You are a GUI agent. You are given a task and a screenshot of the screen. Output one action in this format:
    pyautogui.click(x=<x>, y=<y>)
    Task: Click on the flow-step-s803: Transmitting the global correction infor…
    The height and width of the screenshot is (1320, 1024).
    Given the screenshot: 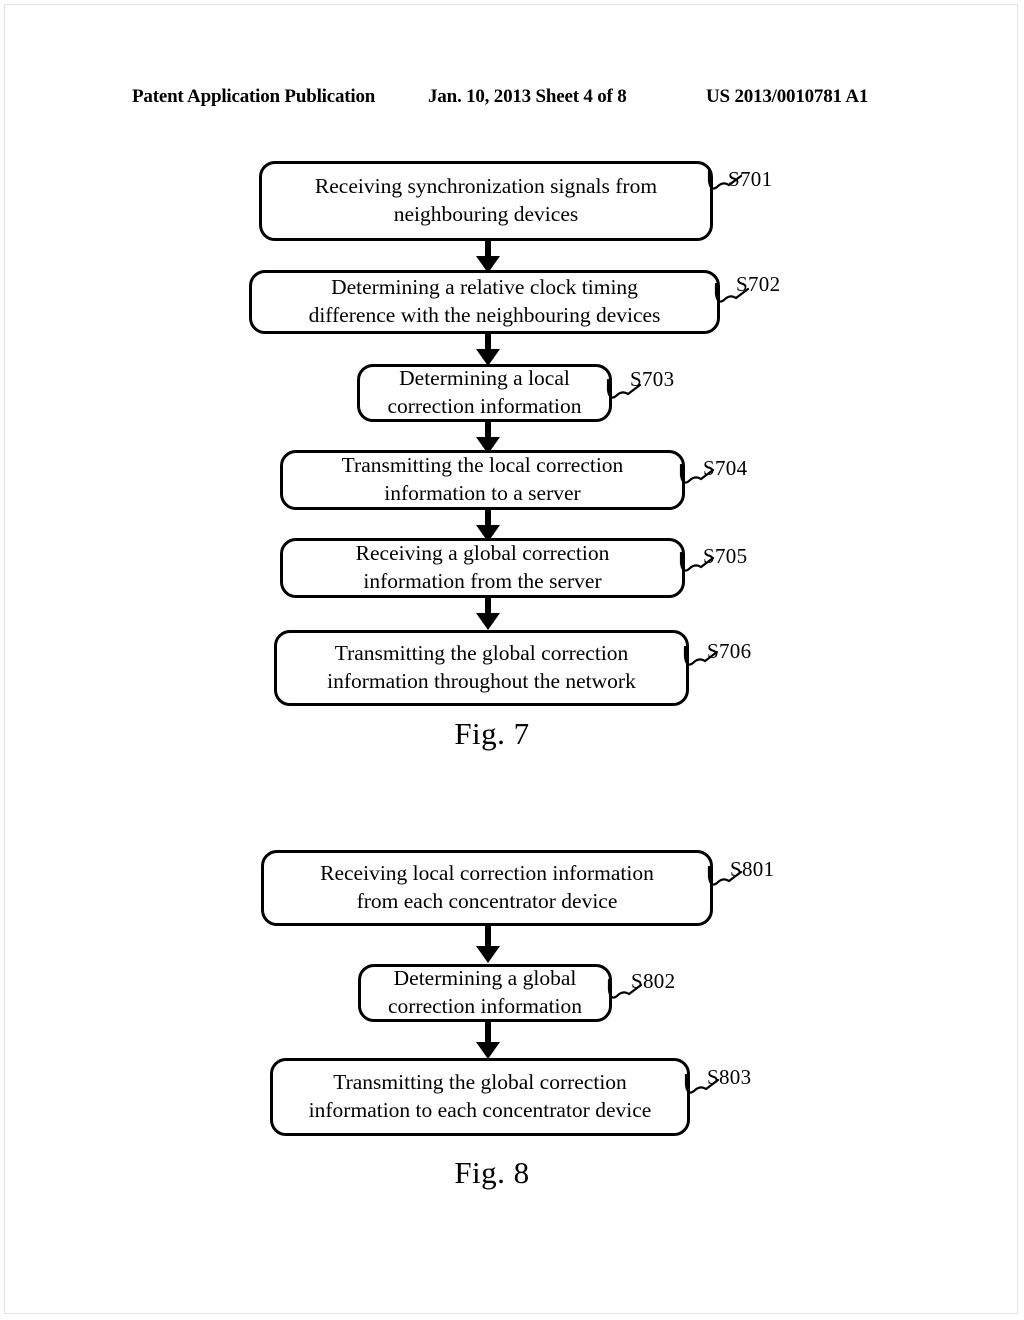 What is the action you would take?
    pyautogui.click(x=480, y=1097)
    